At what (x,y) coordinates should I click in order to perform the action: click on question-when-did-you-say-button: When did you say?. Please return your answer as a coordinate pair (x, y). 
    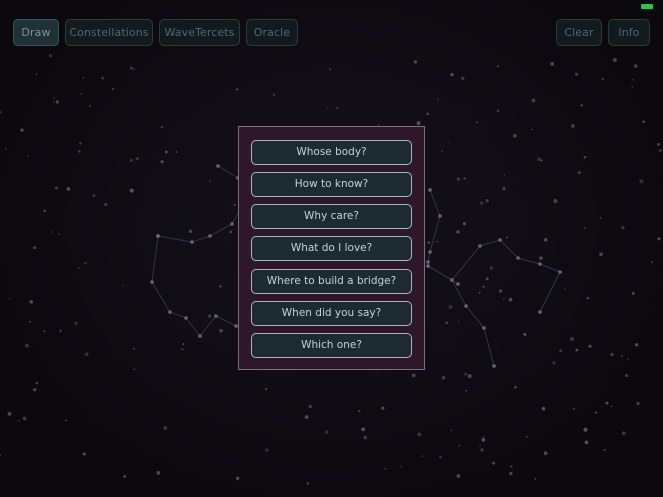
    Looking at the image, I should click on (331, 313).